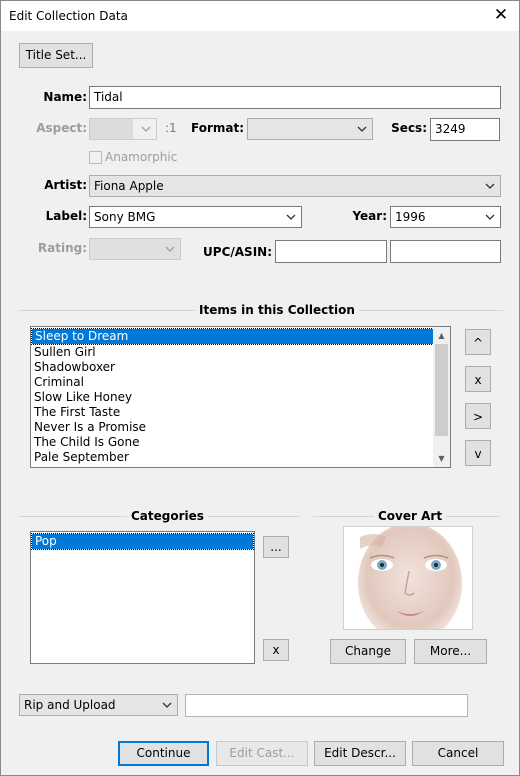  I want to click on asin-field, so click(445, 251).